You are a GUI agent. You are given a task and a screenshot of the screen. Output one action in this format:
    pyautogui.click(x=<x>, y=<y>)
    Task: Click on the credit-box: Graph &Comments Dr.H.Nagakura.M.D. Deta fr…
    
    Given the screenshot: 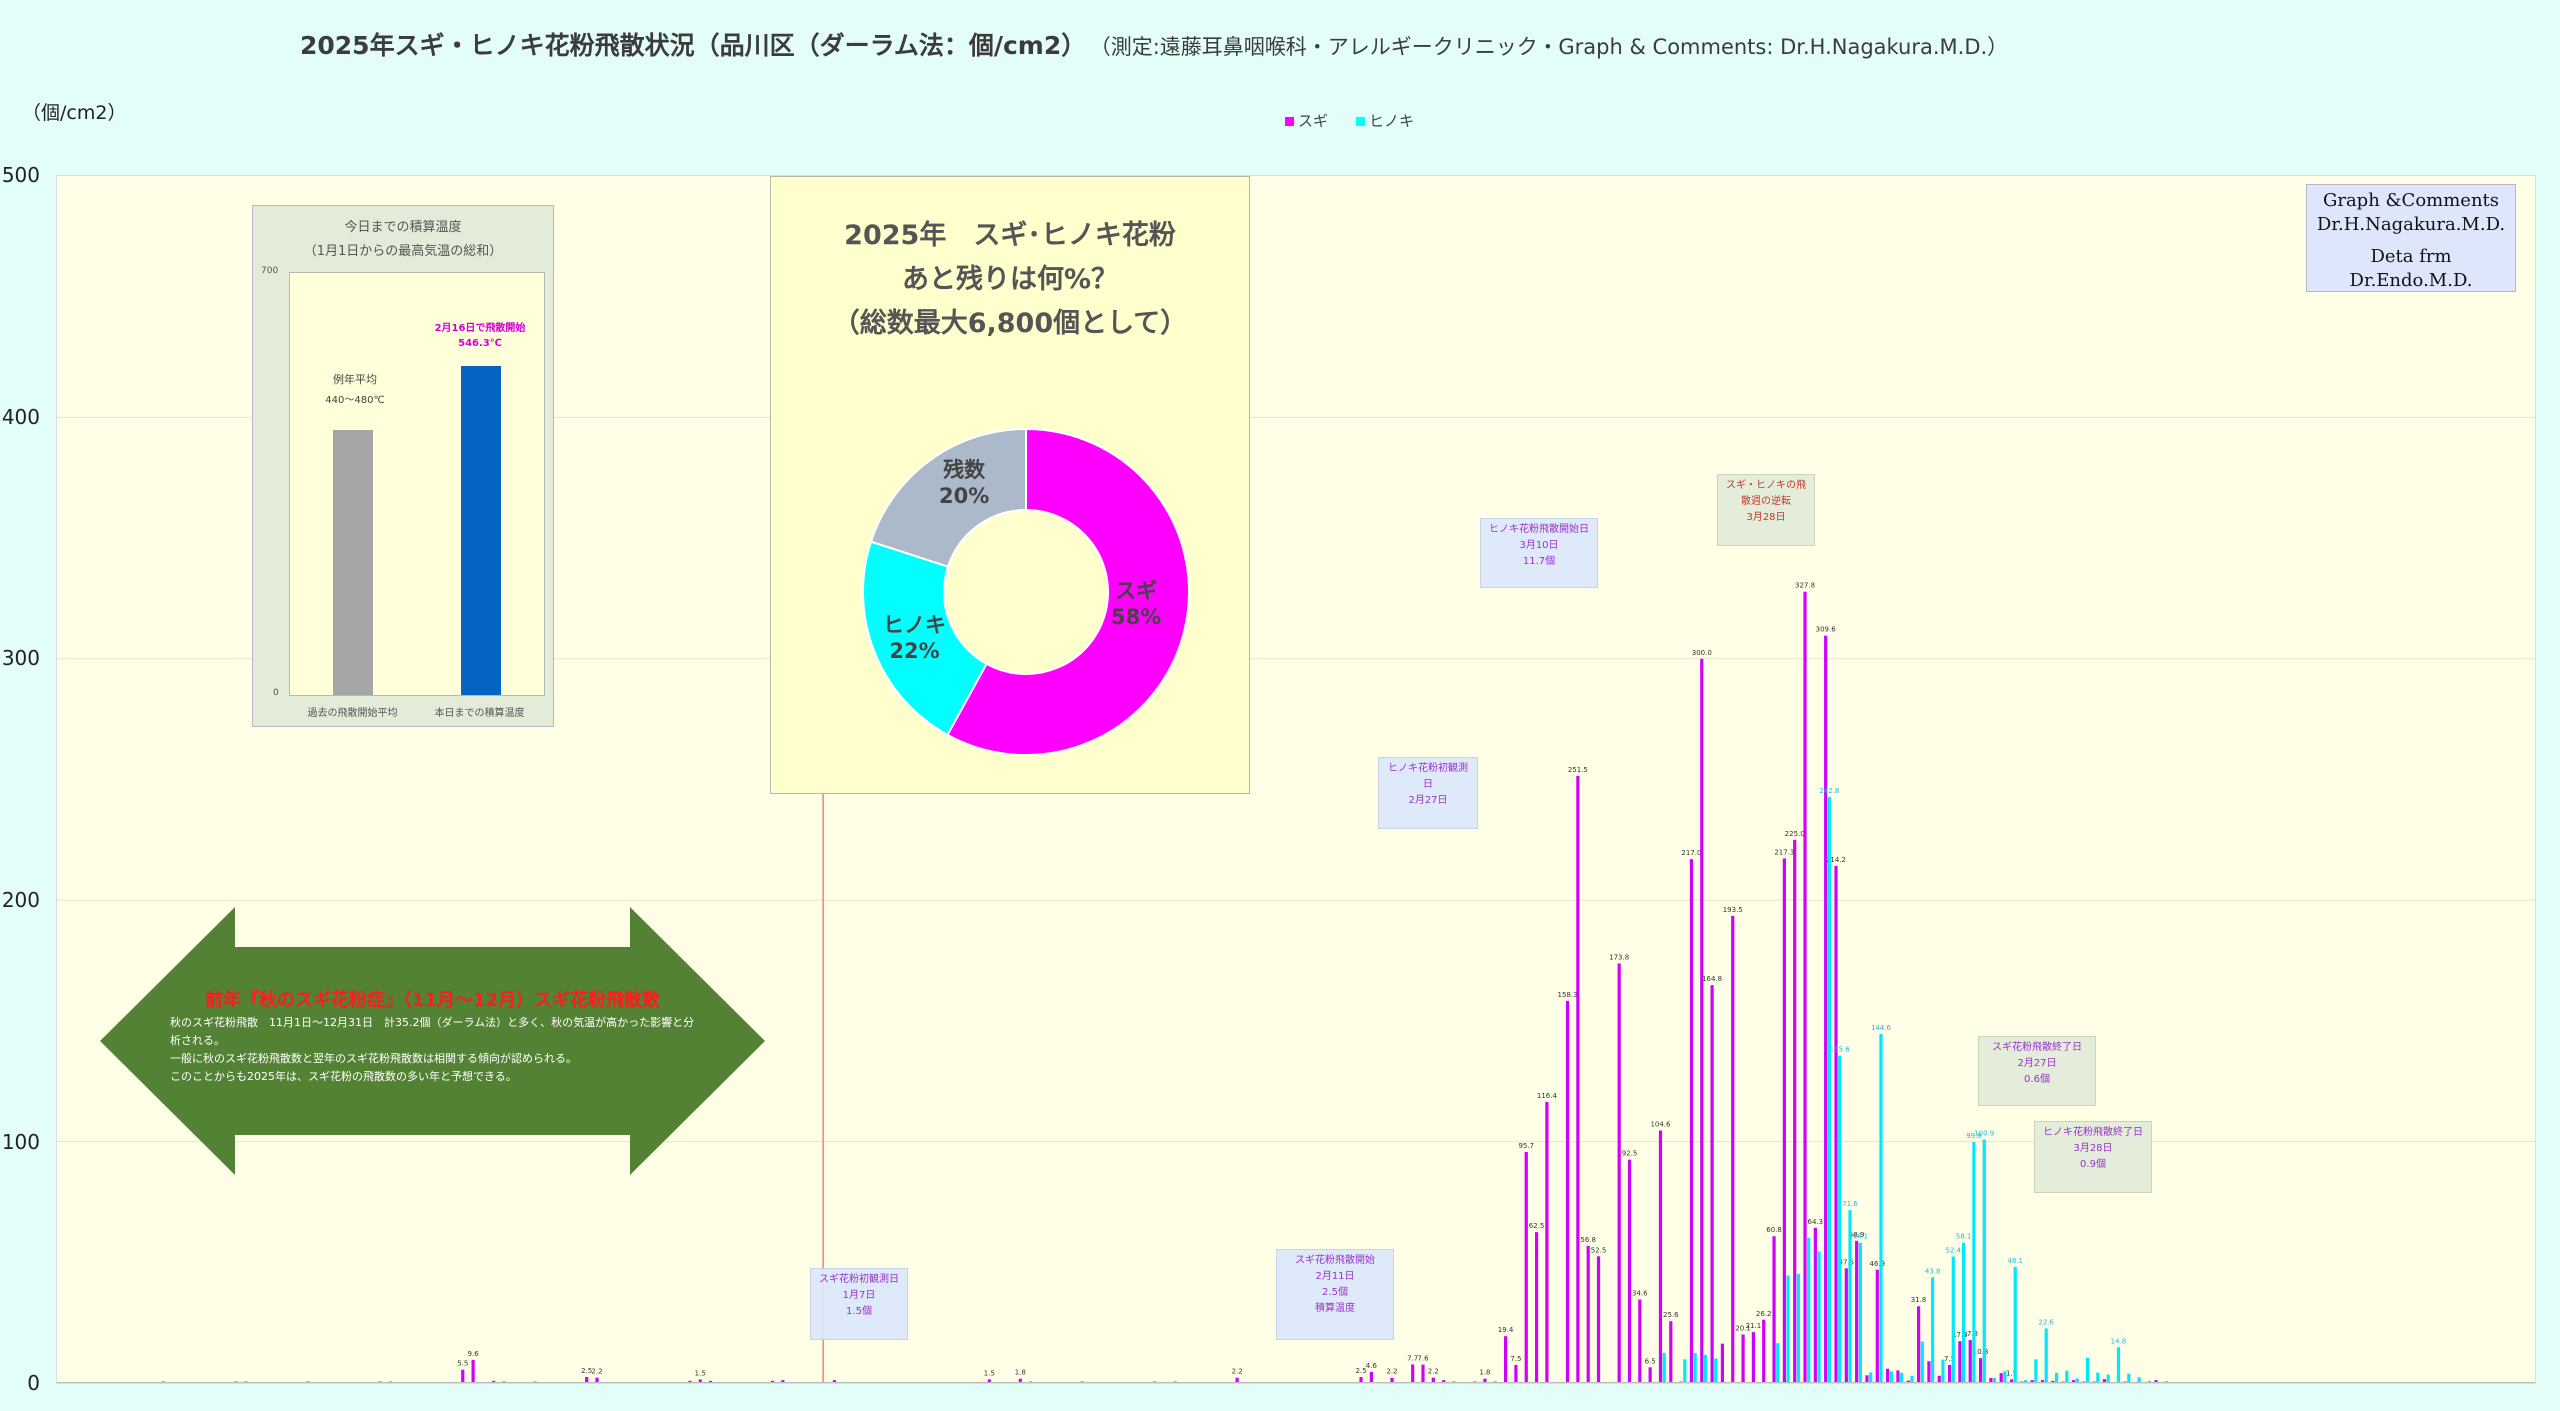 What is the action you would take?
    pyautogui.click(x=2411, y=238)
    